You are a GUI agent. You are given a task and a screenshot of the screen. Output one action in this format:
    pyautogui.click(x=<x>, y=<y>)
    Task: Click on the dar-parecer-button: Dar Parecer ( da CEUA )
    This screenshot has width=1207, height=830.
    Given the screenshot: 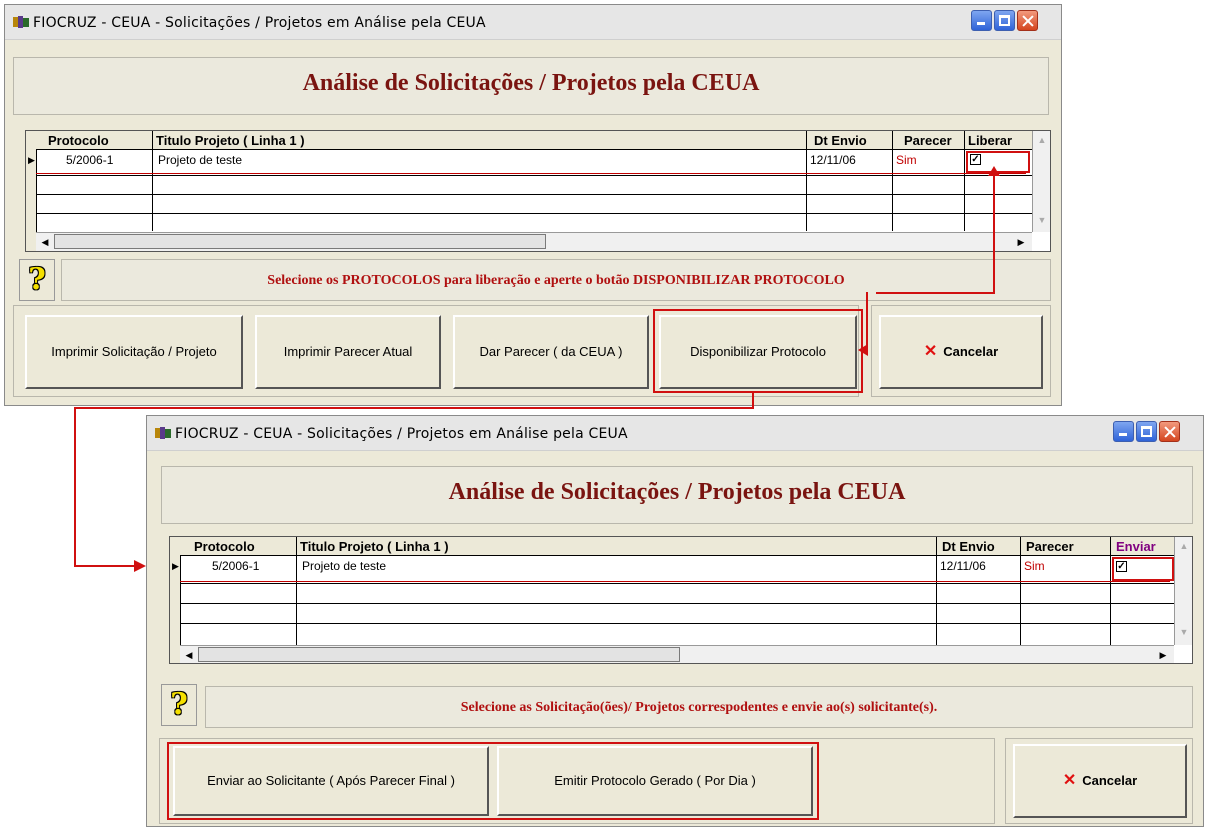 What is the action you would take?
    pyautogui.click(x=551, y=352)
    